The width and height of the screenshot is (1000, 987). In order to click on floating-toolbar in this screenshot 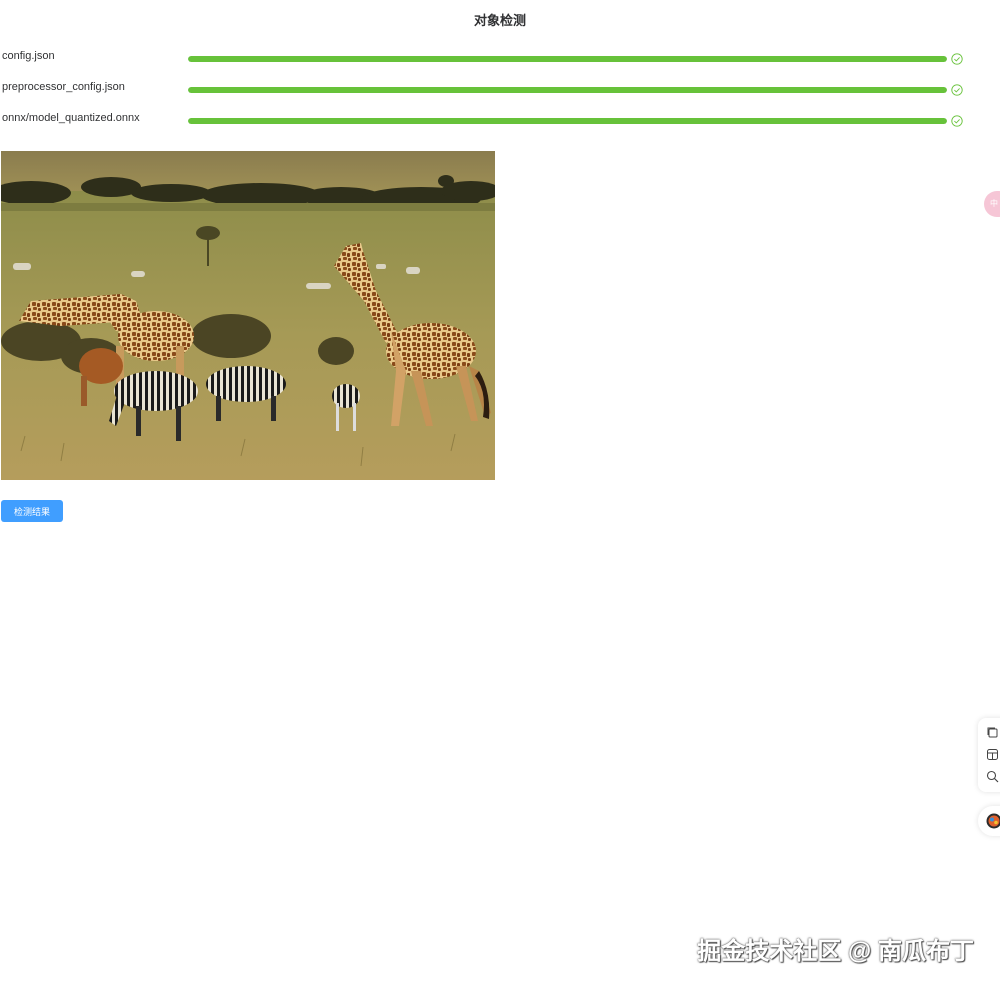, I will do `click(989, 755)`.